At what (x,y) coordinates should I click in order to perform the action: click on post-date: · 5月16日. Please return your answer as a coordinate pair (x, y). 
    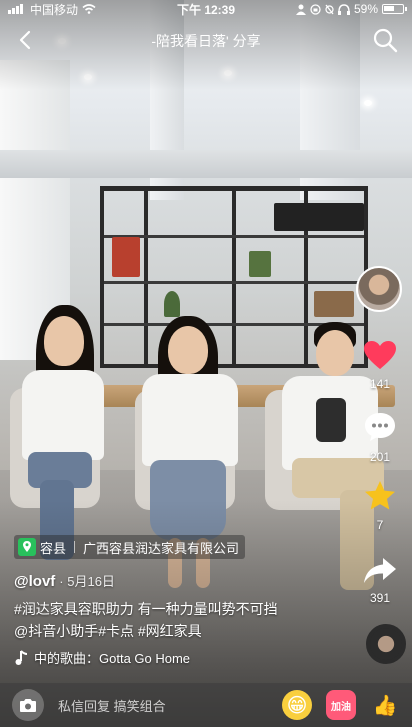
    Looking at the image, I should click on (87, 581).